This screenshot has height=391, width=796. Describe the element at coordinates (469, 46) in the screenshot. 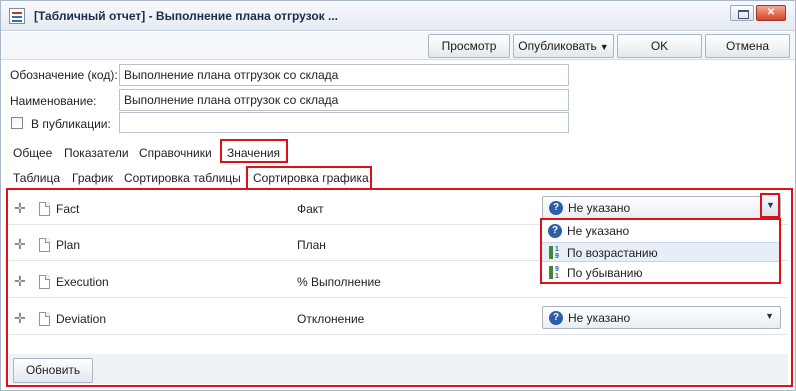

I see `preview-button: Просмотр` at that location.